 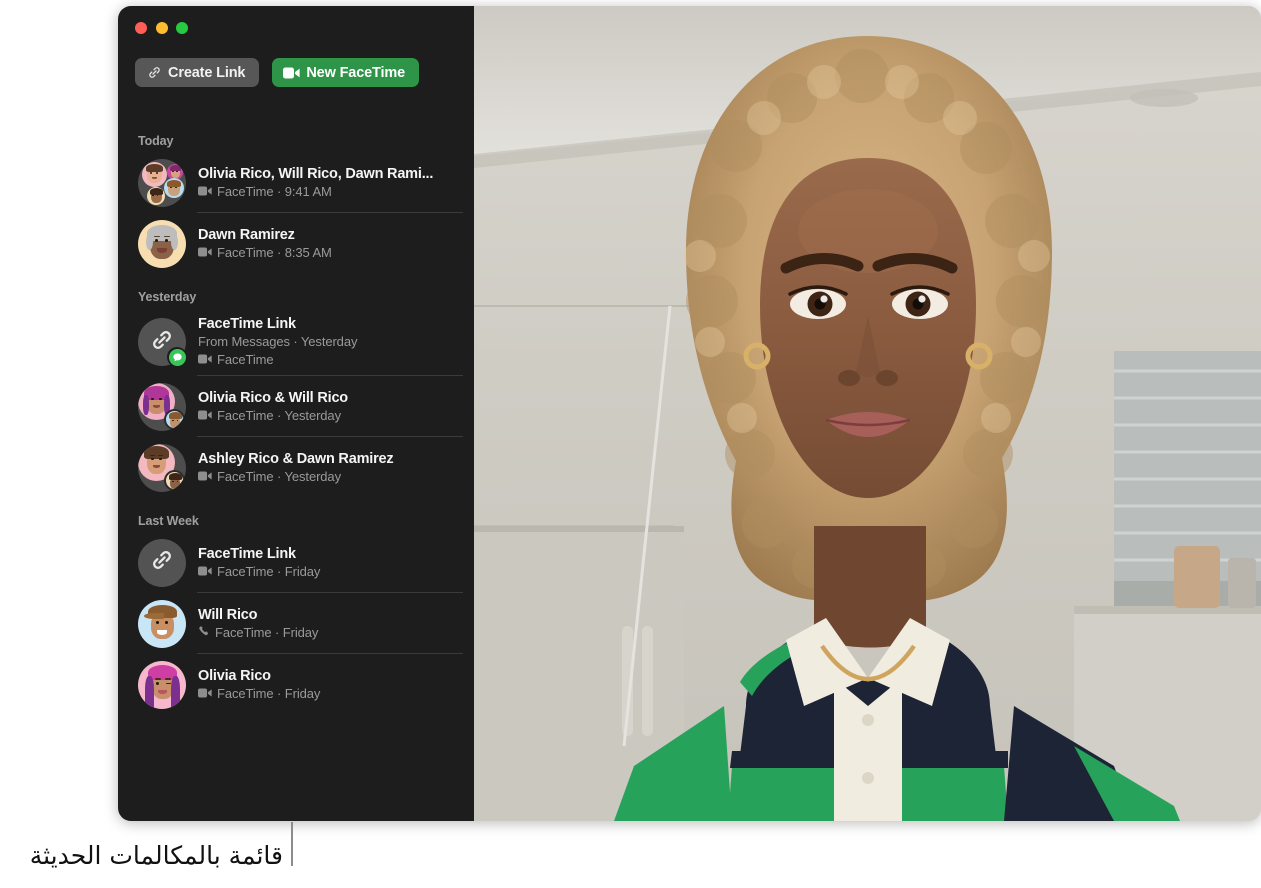 What do you see at coordinates (168, 521) in the screenshot?
I see `section-header-last-week: Last Week` at bounding box center [168, 521].